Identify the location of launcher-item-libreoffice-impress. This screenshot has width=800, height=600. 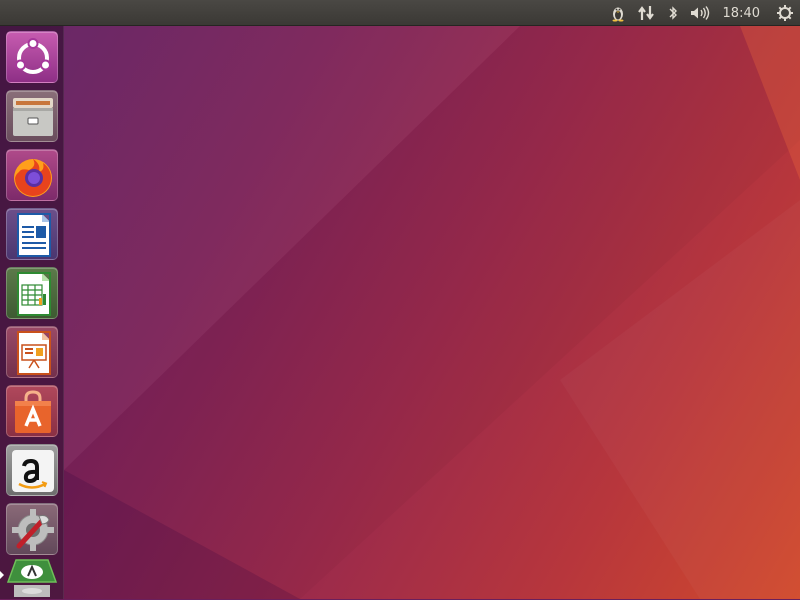
(32, 352).